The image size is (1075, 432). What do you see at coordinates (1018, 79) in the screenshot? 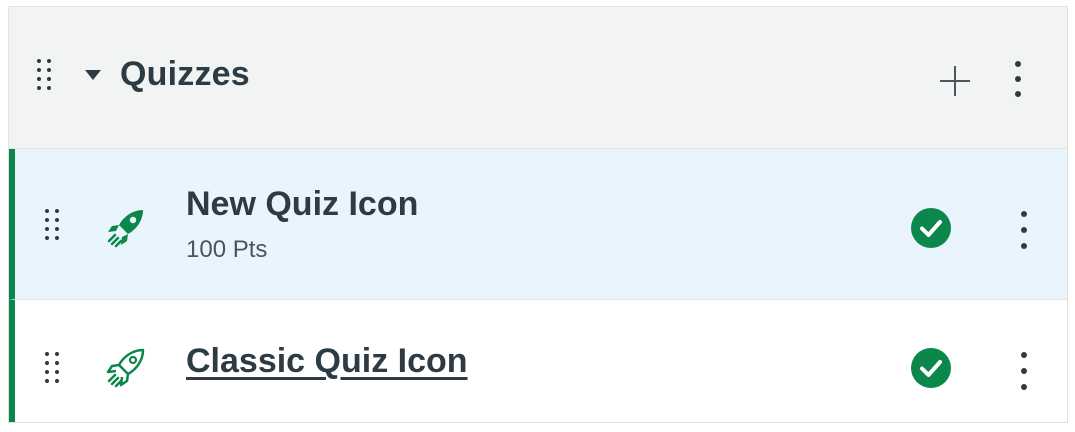
I see `module-menu-button` at bounding box center [1018, 79].